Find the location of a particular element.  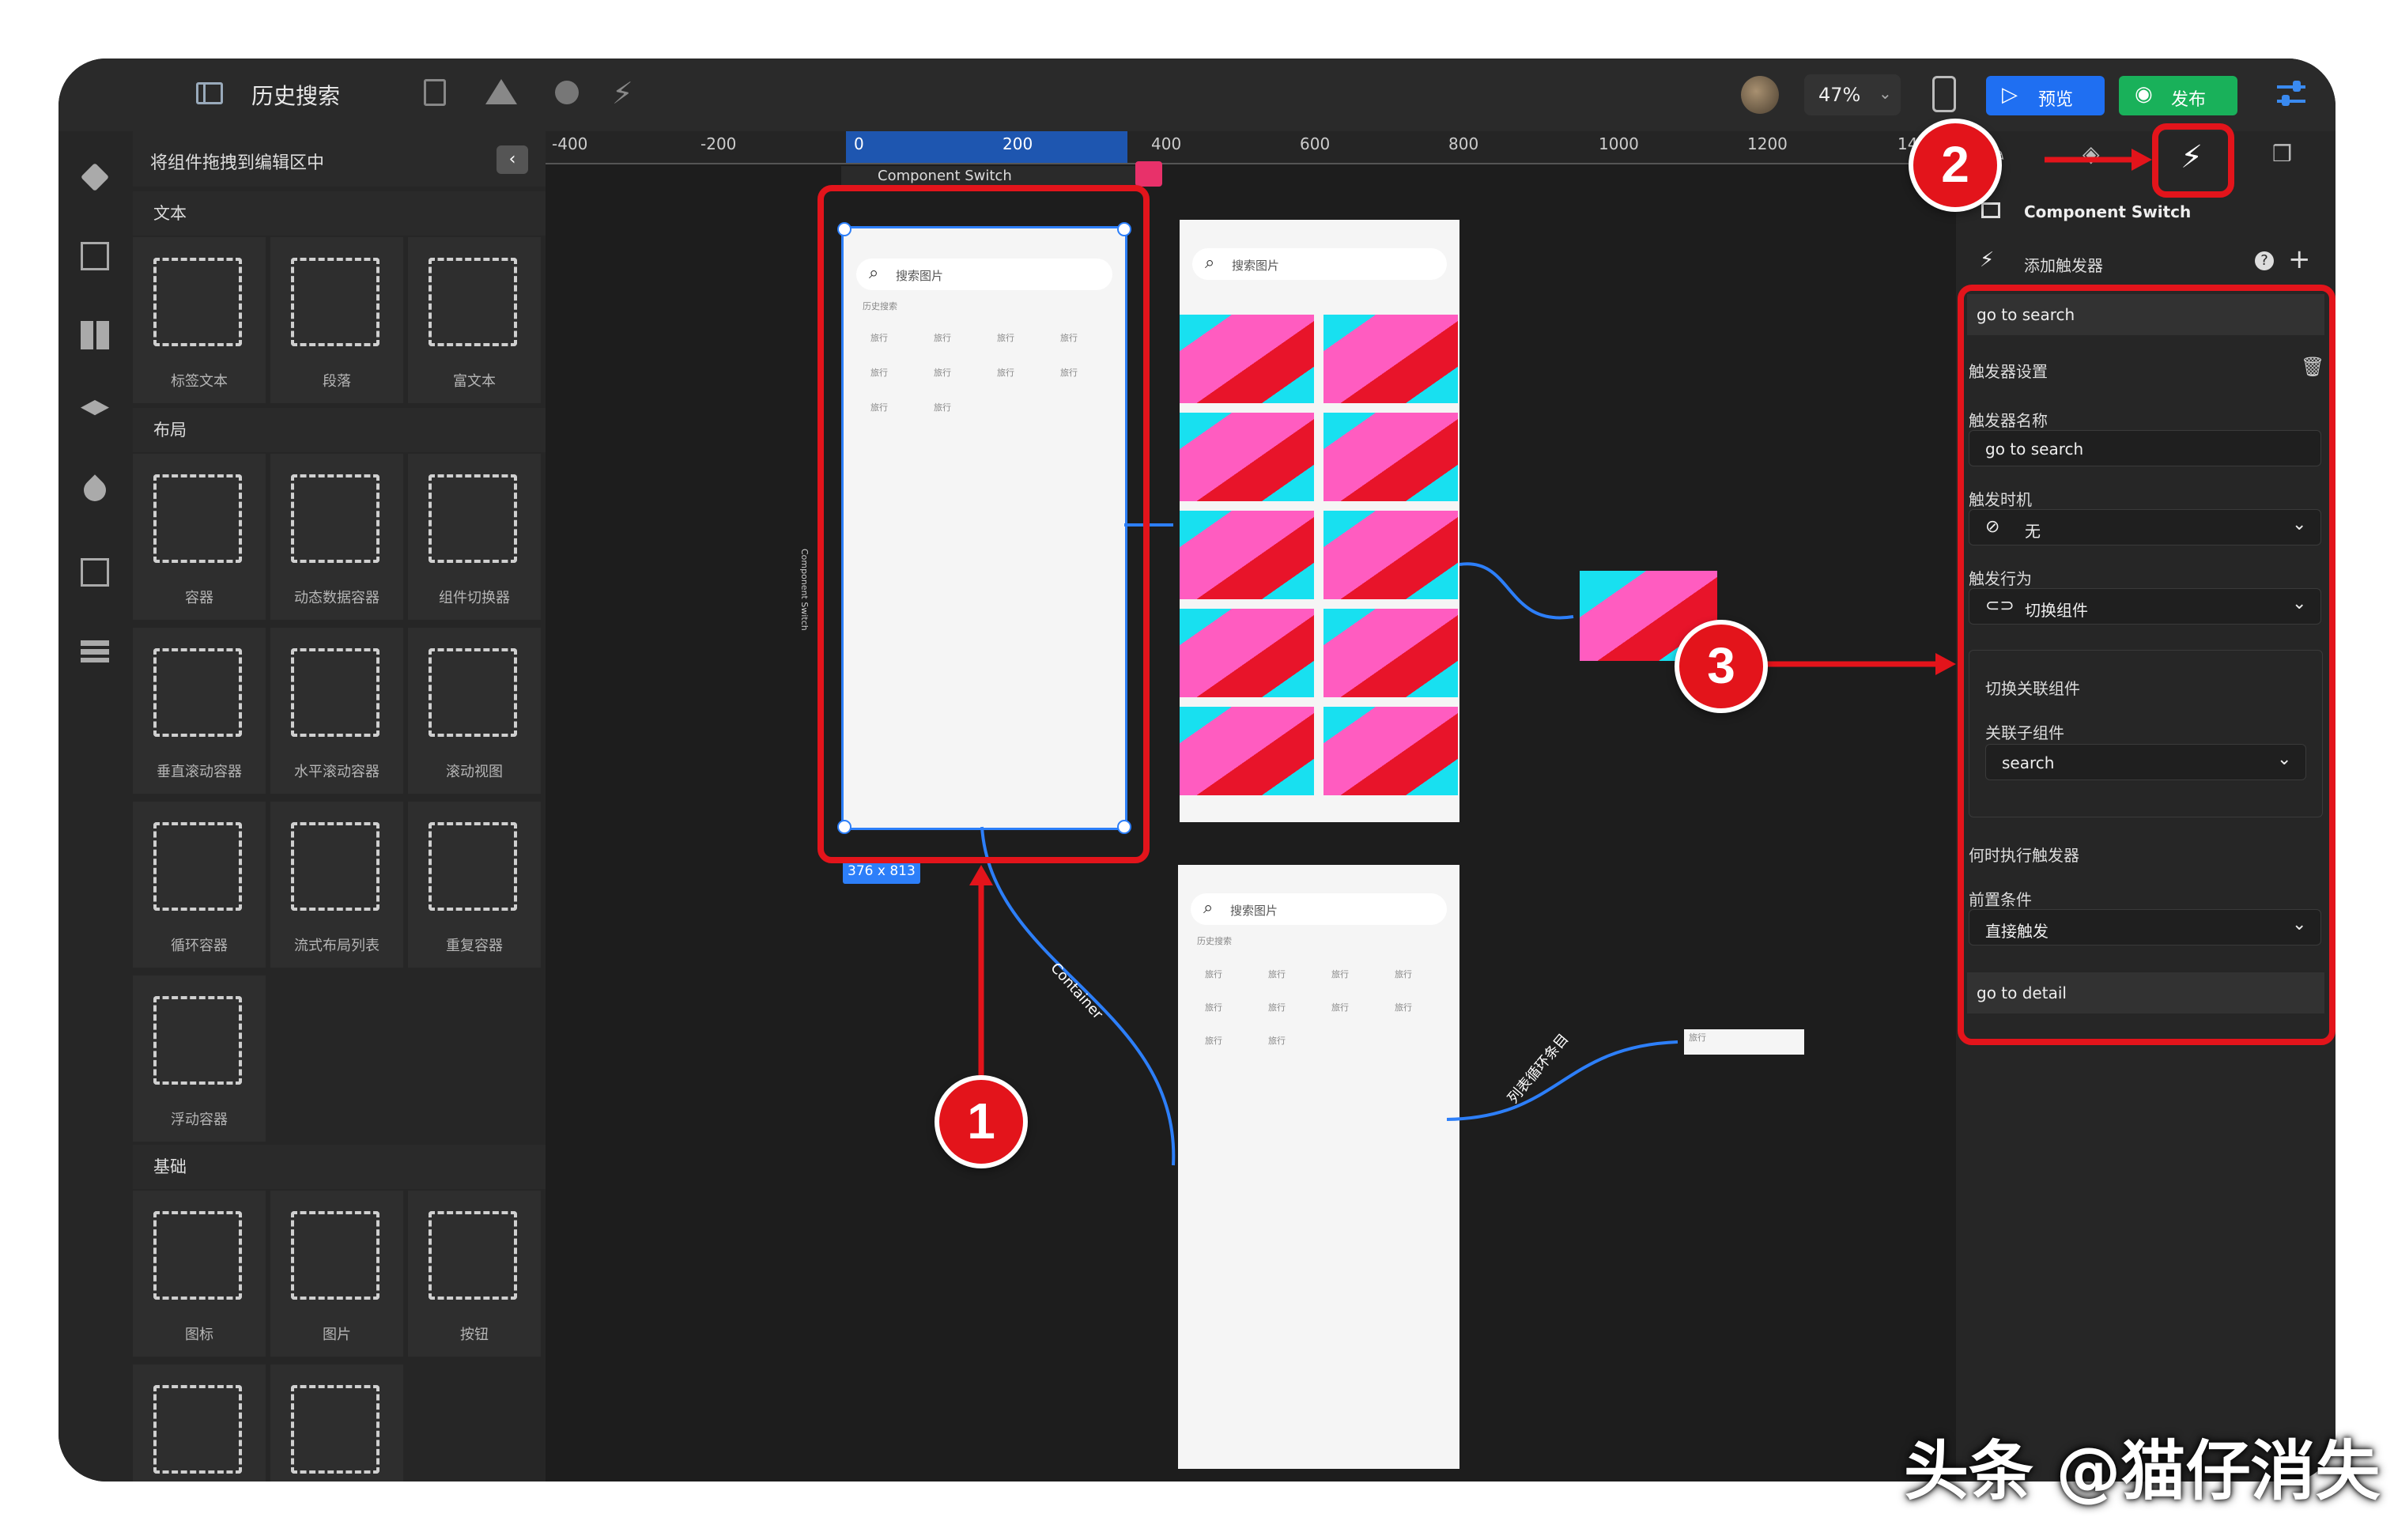

arrow-3-head is located at coordinates (1945, 664).